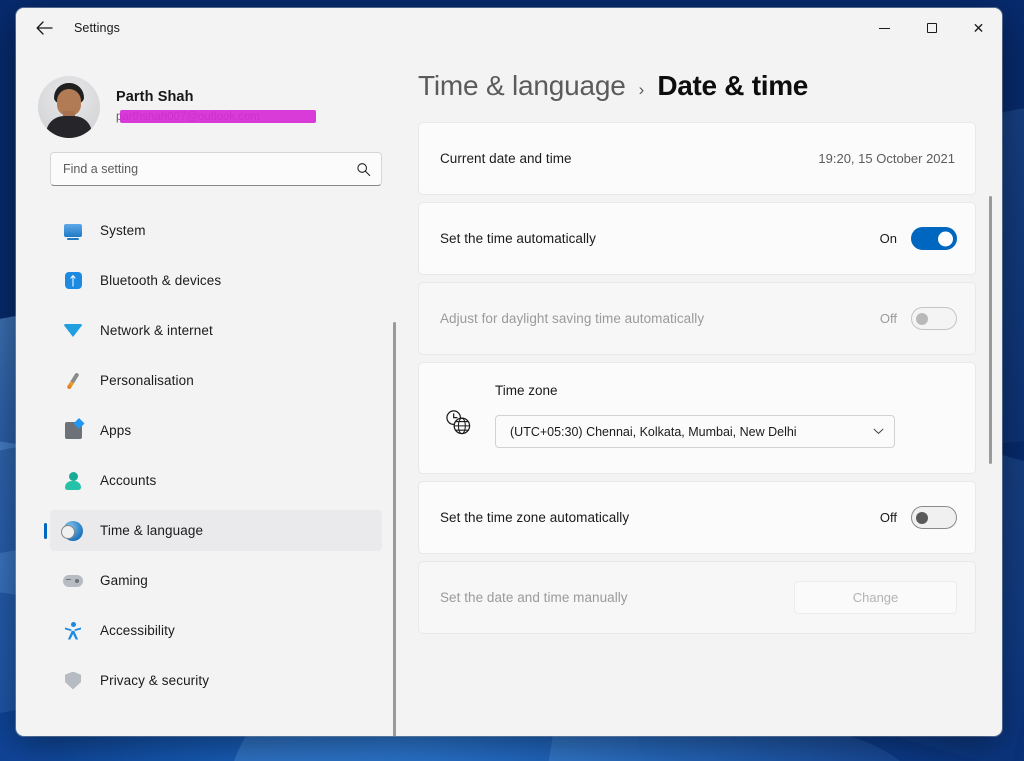 Image resolution: width=1024 pixels, height=761 pixels. What do you see at coordinates (69, 127) in the screenshot?
I see `avatar-body` at bounding box center [69, 127].